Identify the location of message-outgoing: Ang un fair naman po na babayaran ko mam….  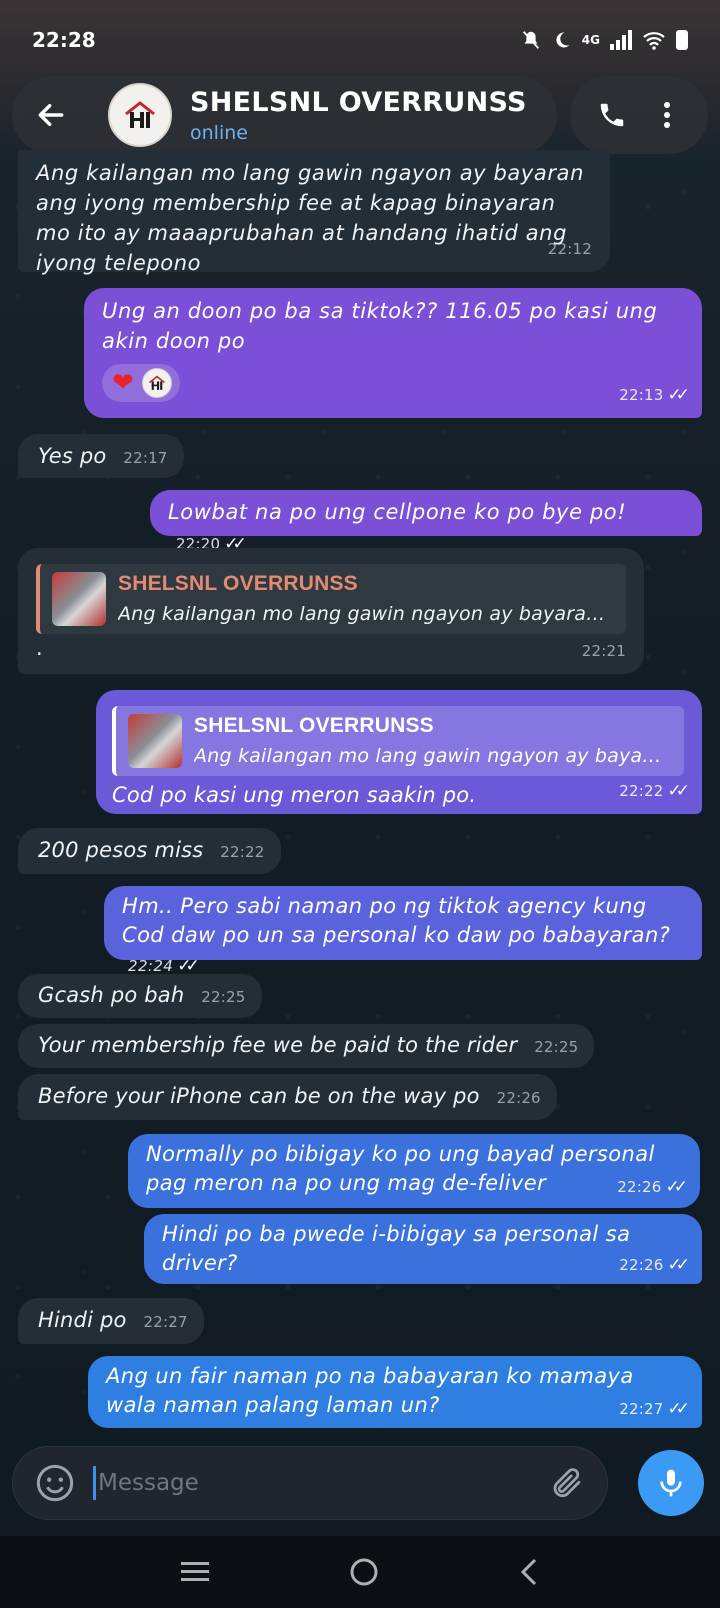
(395, 1392).